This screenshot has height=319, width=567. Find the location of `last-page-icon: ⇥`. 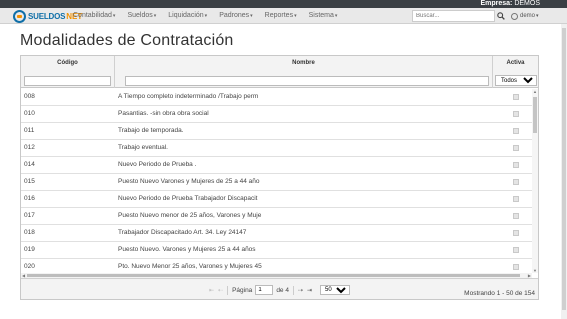

last-page-icon: ⇥ is located at coordinates (309, 290).